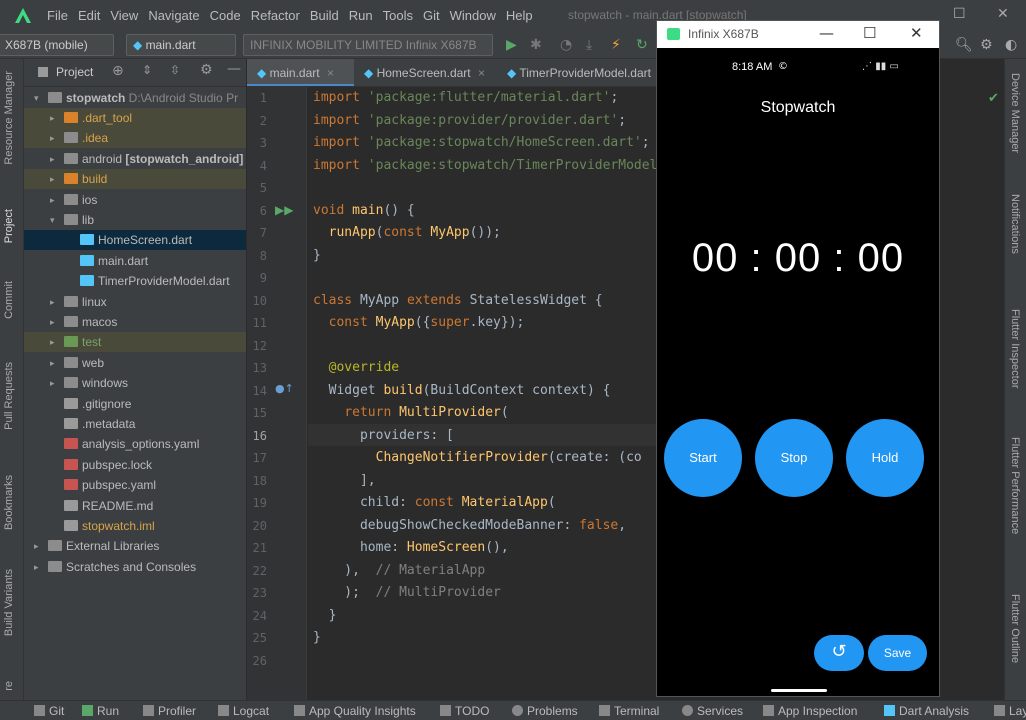 This screenshot has width=1026, height=720. What do you see at coordinates (511, 45) in the screenshot?
I see `run-icon: ▶` at bounding box center [511, 45].